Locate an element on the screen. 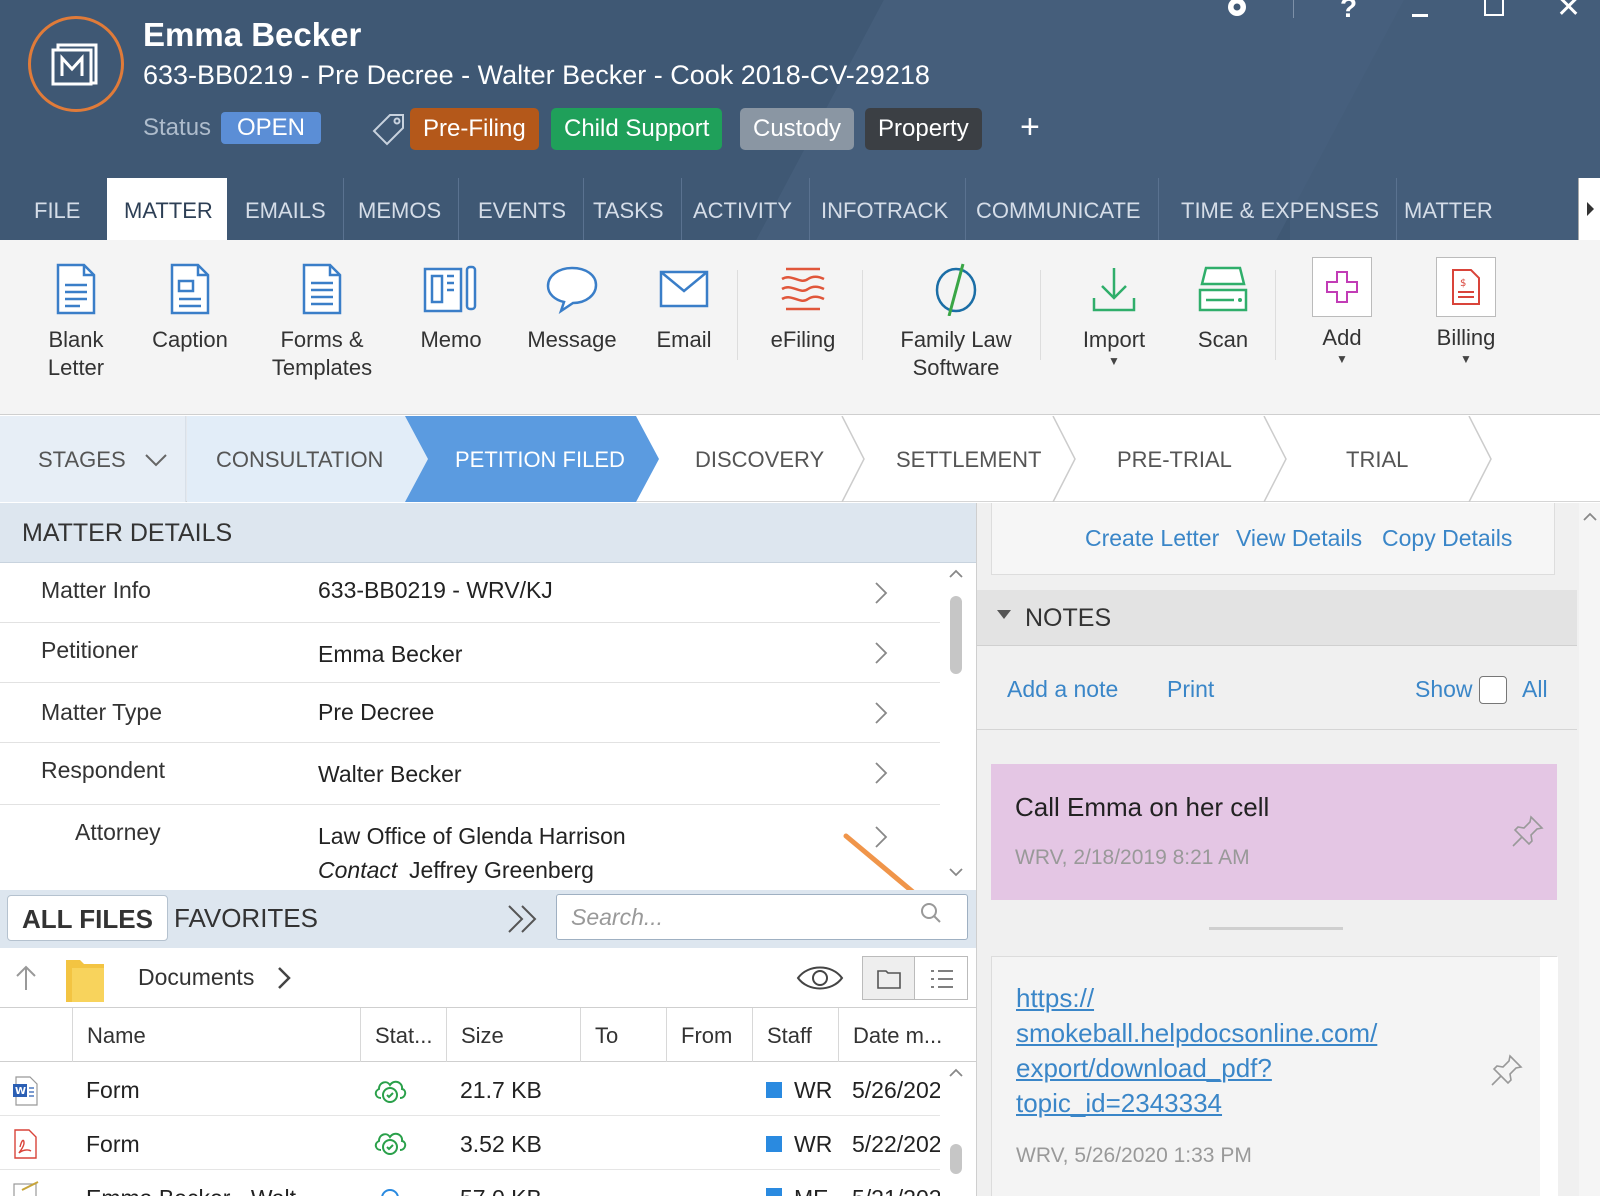 This screenshot has width=1600, height=1196. col-size: Size is located at coordinates (513, 1035).